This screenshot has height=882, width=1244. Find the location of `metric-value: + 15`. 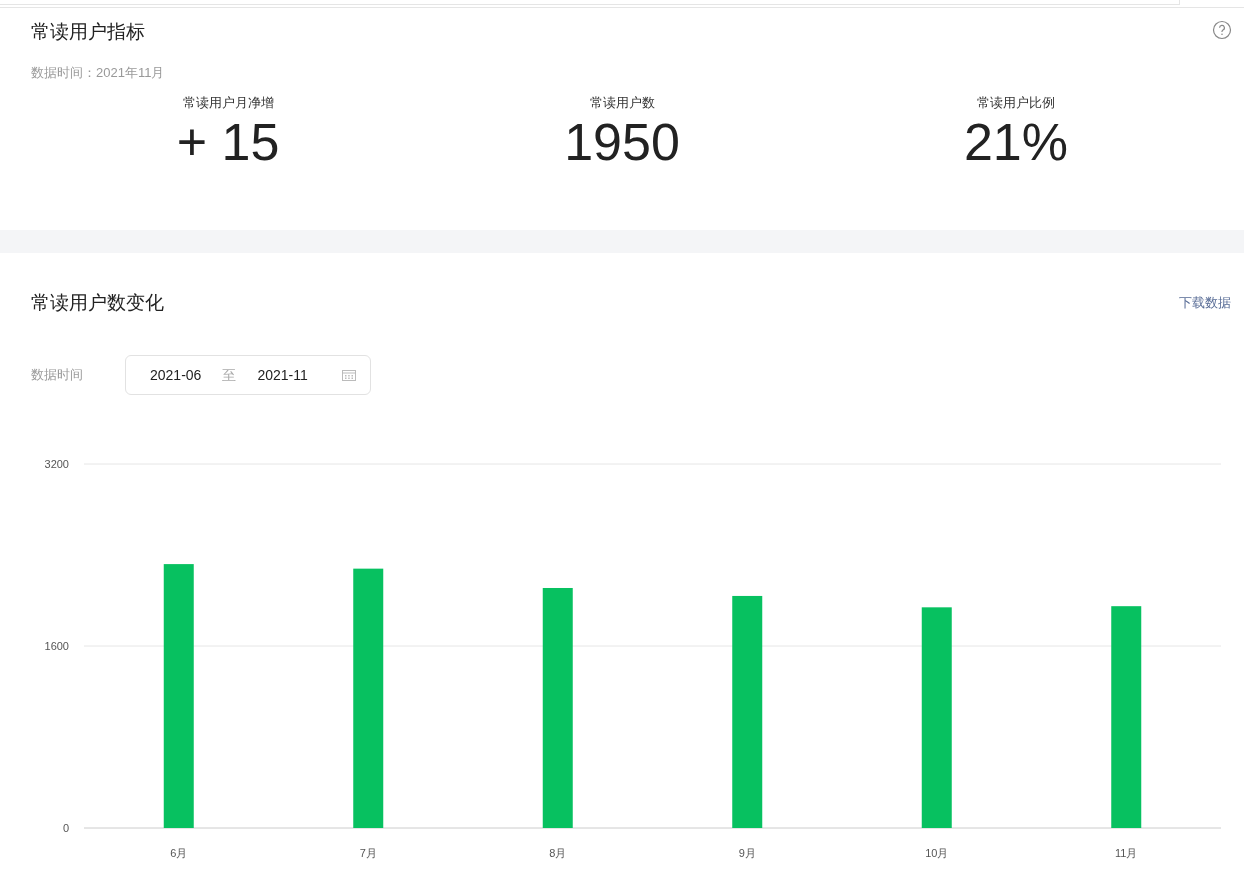

metric-value: + 15 is located at coordinates (228, 142).